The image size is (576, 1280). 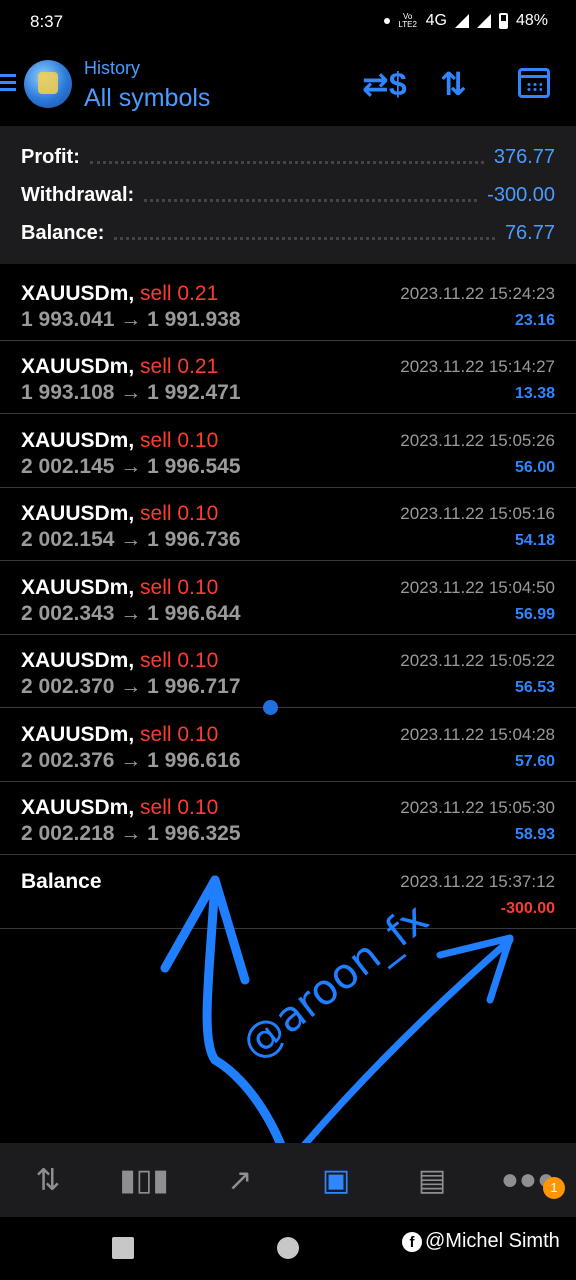 I want to click on currency-switch-icon: ⇄$, so click(x=384, y=84).